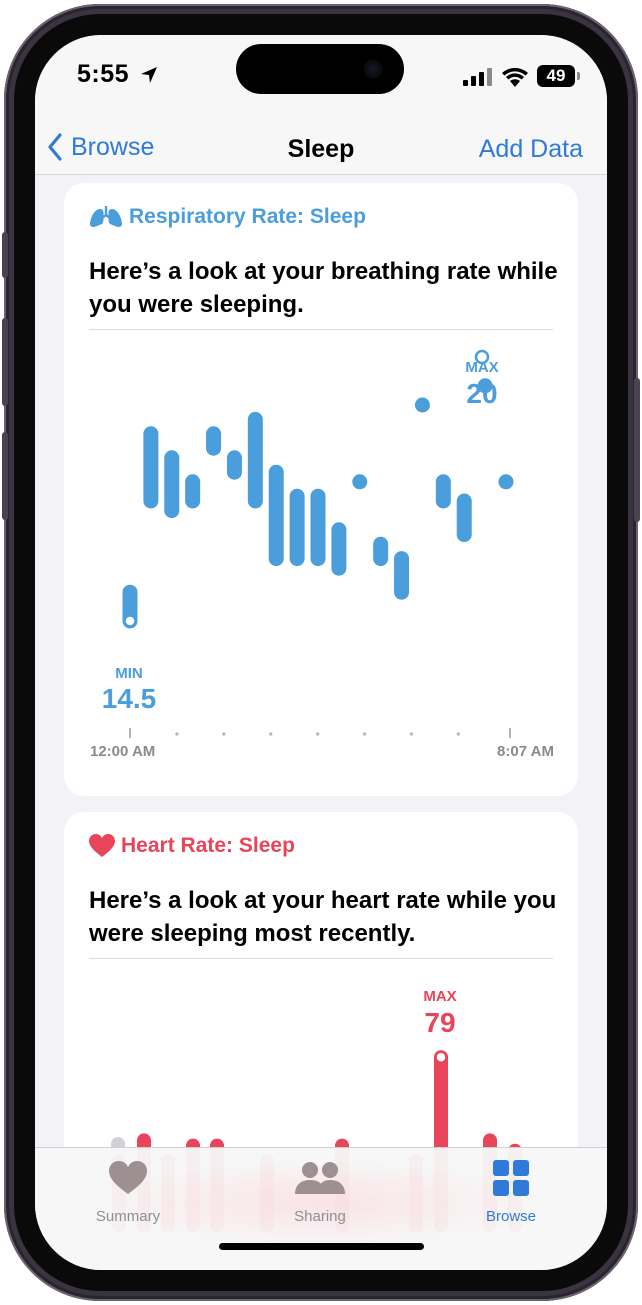  What do you see at coordinates (321, 1246) in the screenshot?
I see `home-indicator` at bounding box center [321, 1246].